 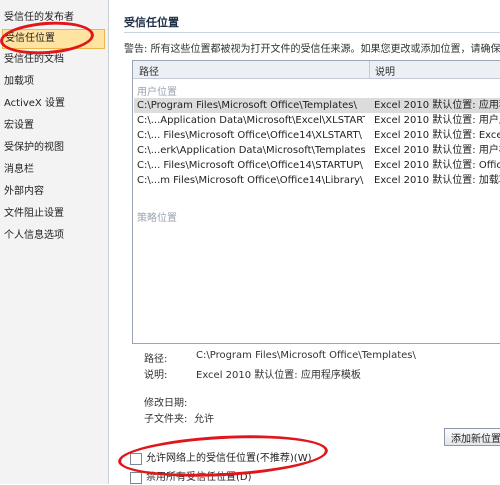 What do you see at coordinates (34, 236) in the screenshot?
I see `sidebar-item-privacy-options: 个人信息选项` at bounding box center [34, 236].